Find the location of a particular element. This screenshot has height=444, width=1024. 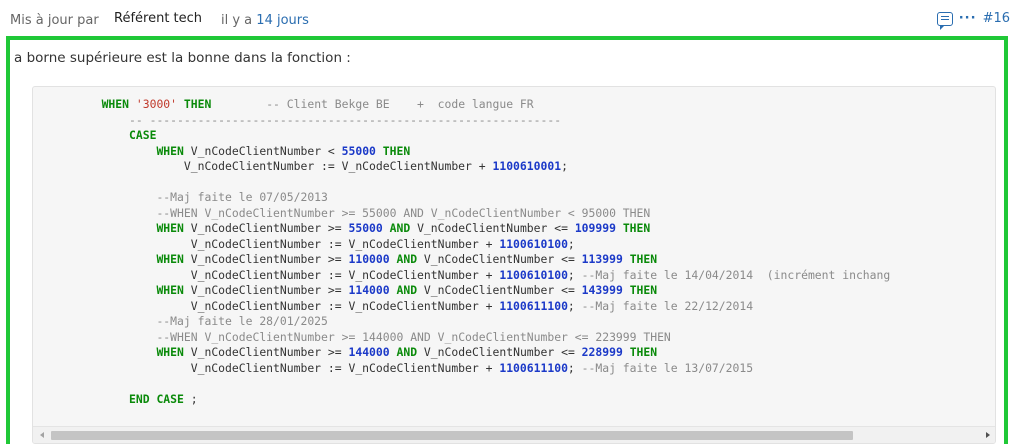

code-line: CASE is located at coordinates (514, 136).